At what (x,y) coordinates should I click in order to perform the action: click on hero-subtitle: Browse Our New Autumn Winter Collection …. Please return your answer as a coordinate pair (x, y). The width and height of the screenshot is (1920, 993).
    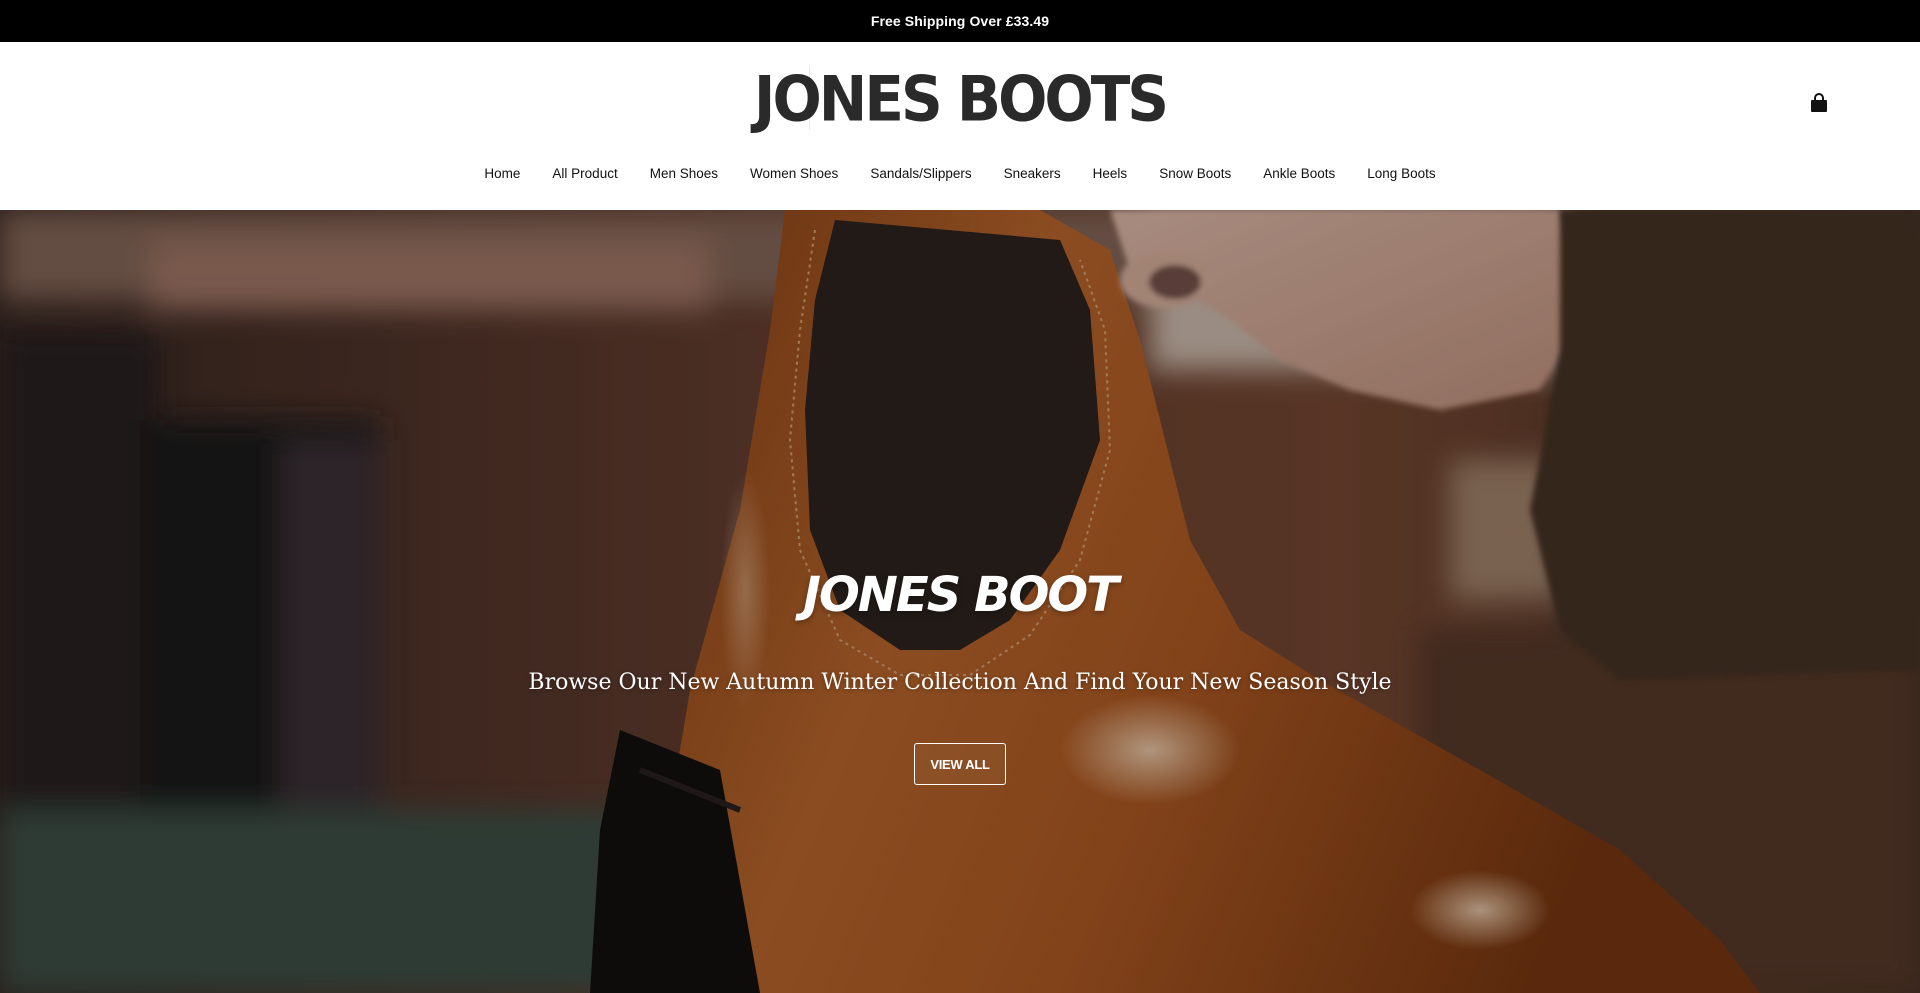
    Looking at the image, I should click on (960, 682).